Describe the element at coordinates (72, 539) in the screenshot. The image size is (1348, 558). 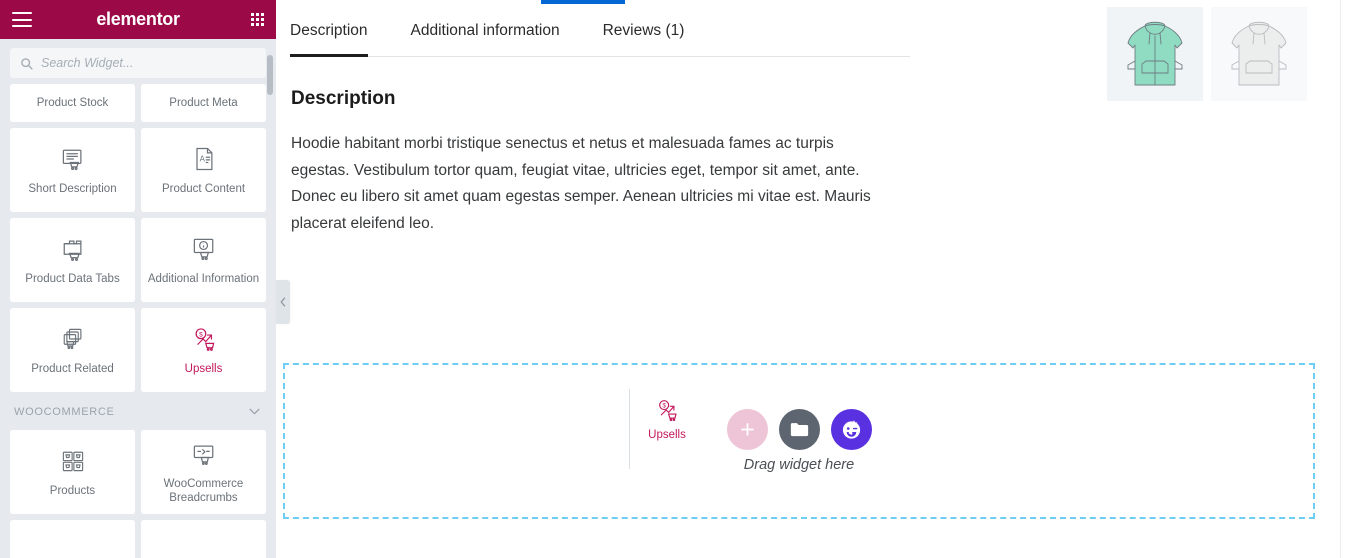
I see `widget-card-partial-left` at that location.